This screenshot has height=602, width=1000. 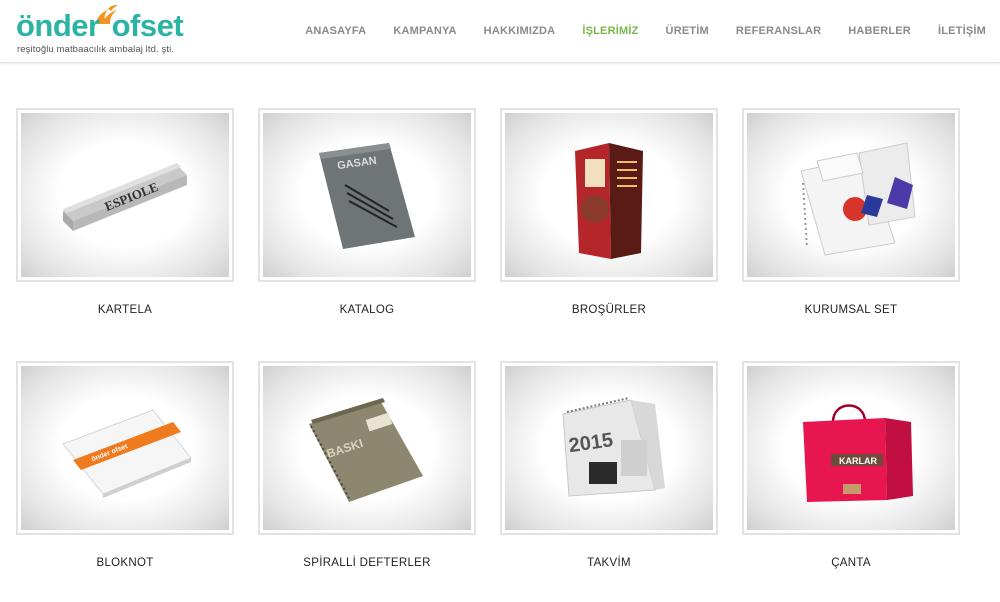 What do you see at coordinates (851, 310) in the screenshot?
I see `product-label: KURUMSAL SET` at bounding box center [851, 310].